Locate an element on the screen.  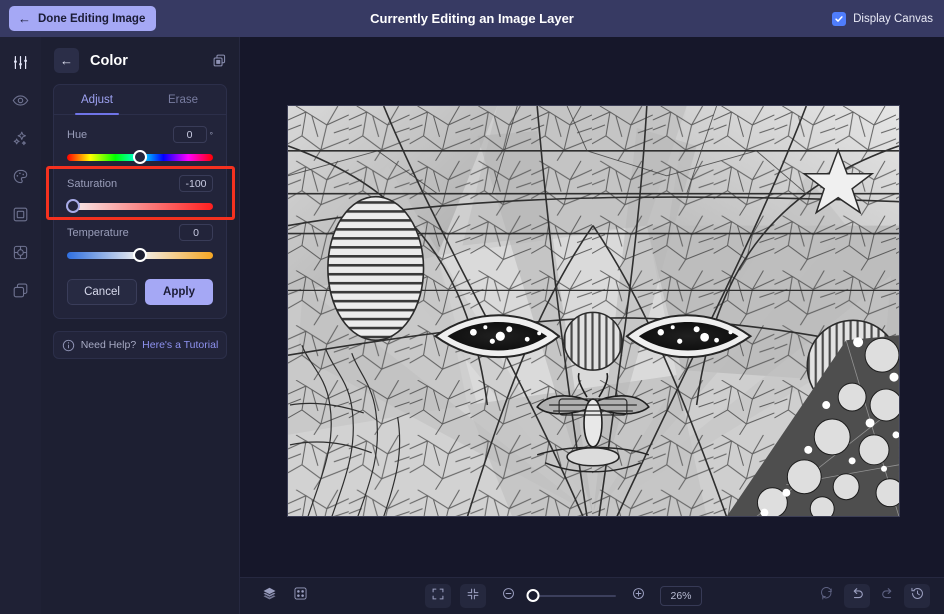
sidebar-item-visibility is located at coordinates (21, 100).